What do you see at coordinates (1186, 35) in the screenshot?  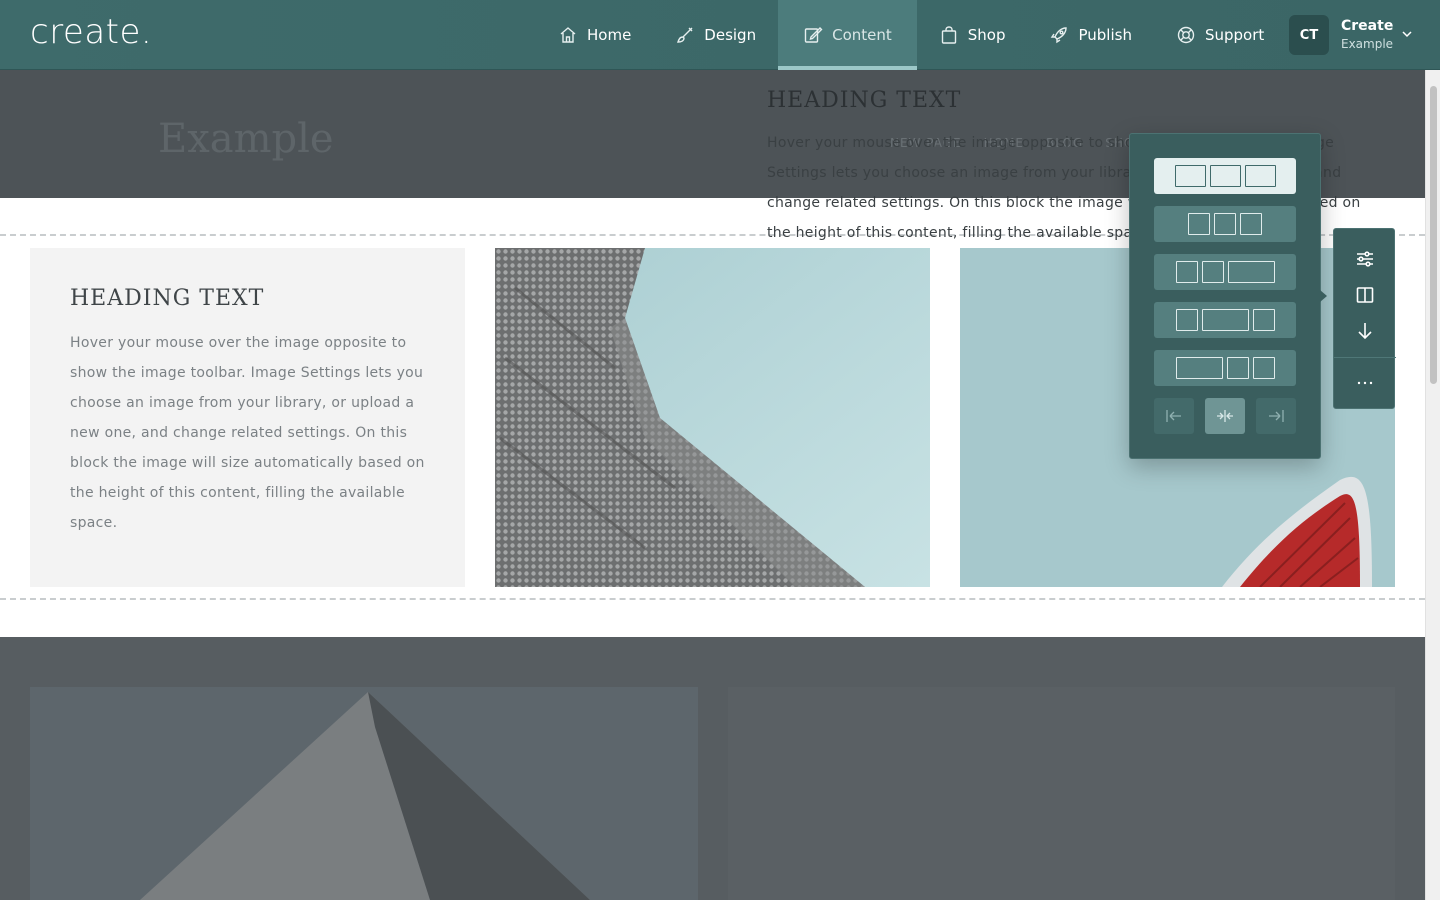 I see `lifebuoy-icon` at bounding box center [1186, 35].